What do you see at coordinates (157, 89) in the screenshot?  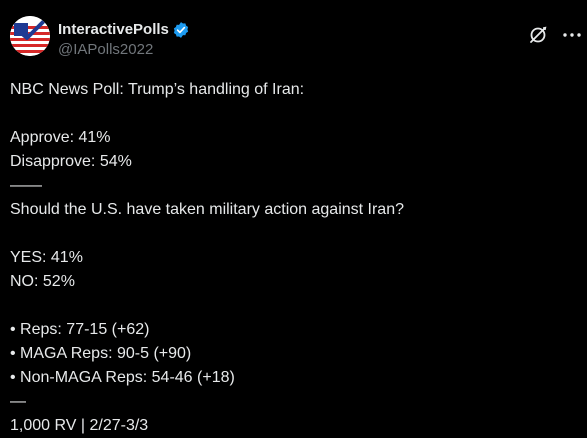 I see `post-title: NBC News Poll: Trump’s handling of Iran:` at bounding box center [157, 89].